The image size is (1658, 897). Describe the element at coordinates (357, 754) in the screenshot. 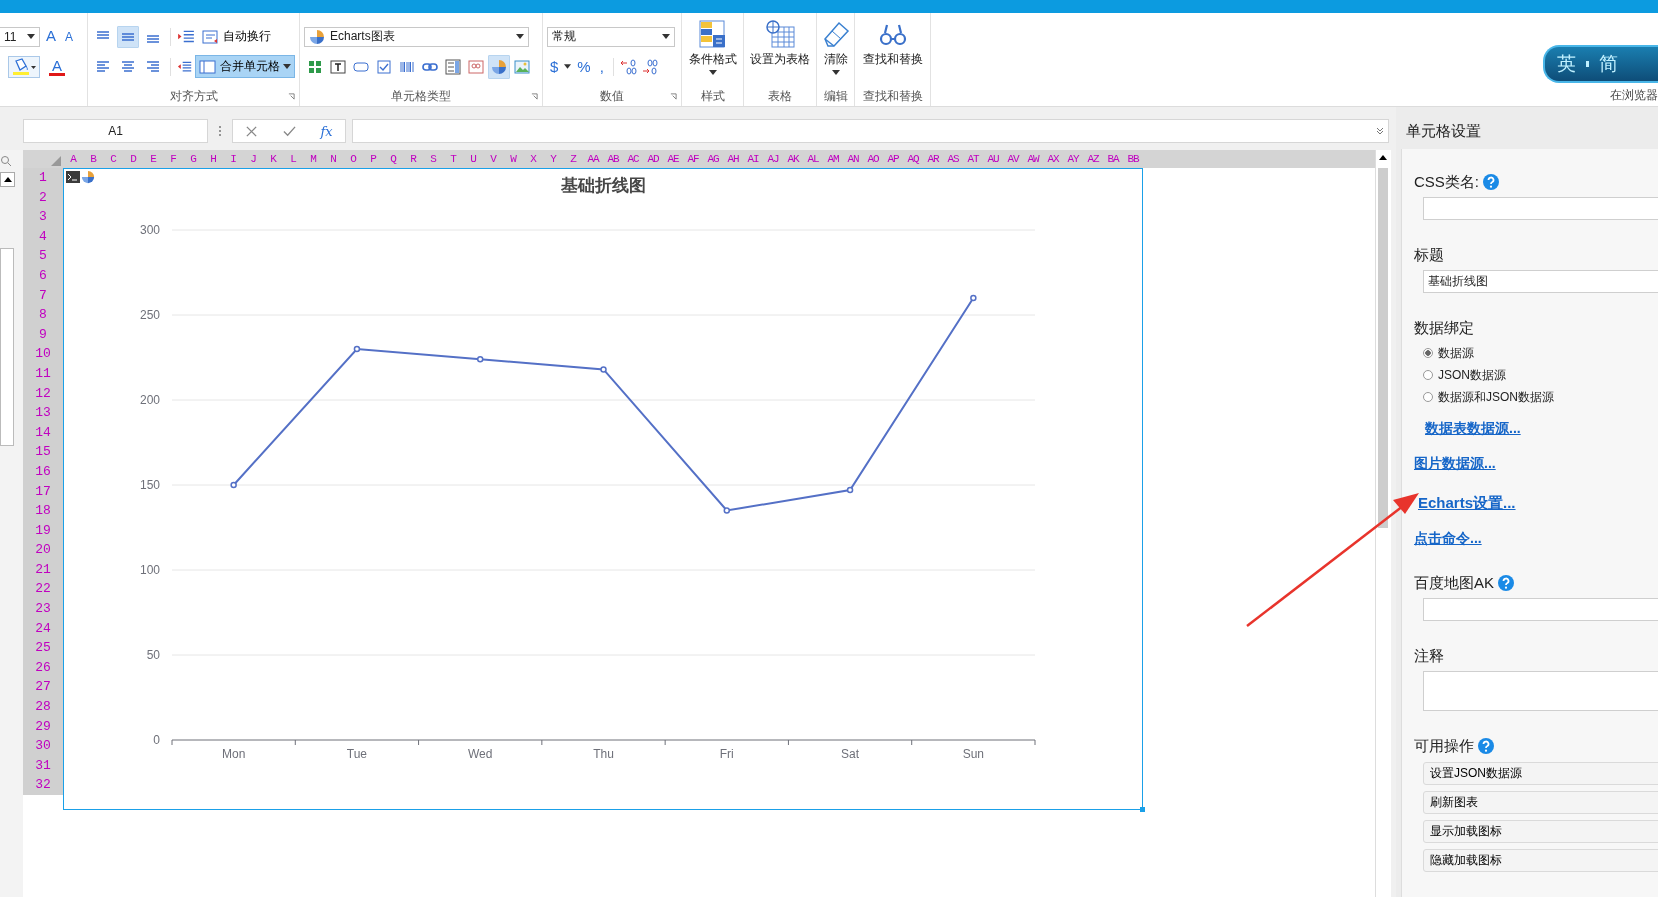

I see `x-axis-label: Tue` at that location.